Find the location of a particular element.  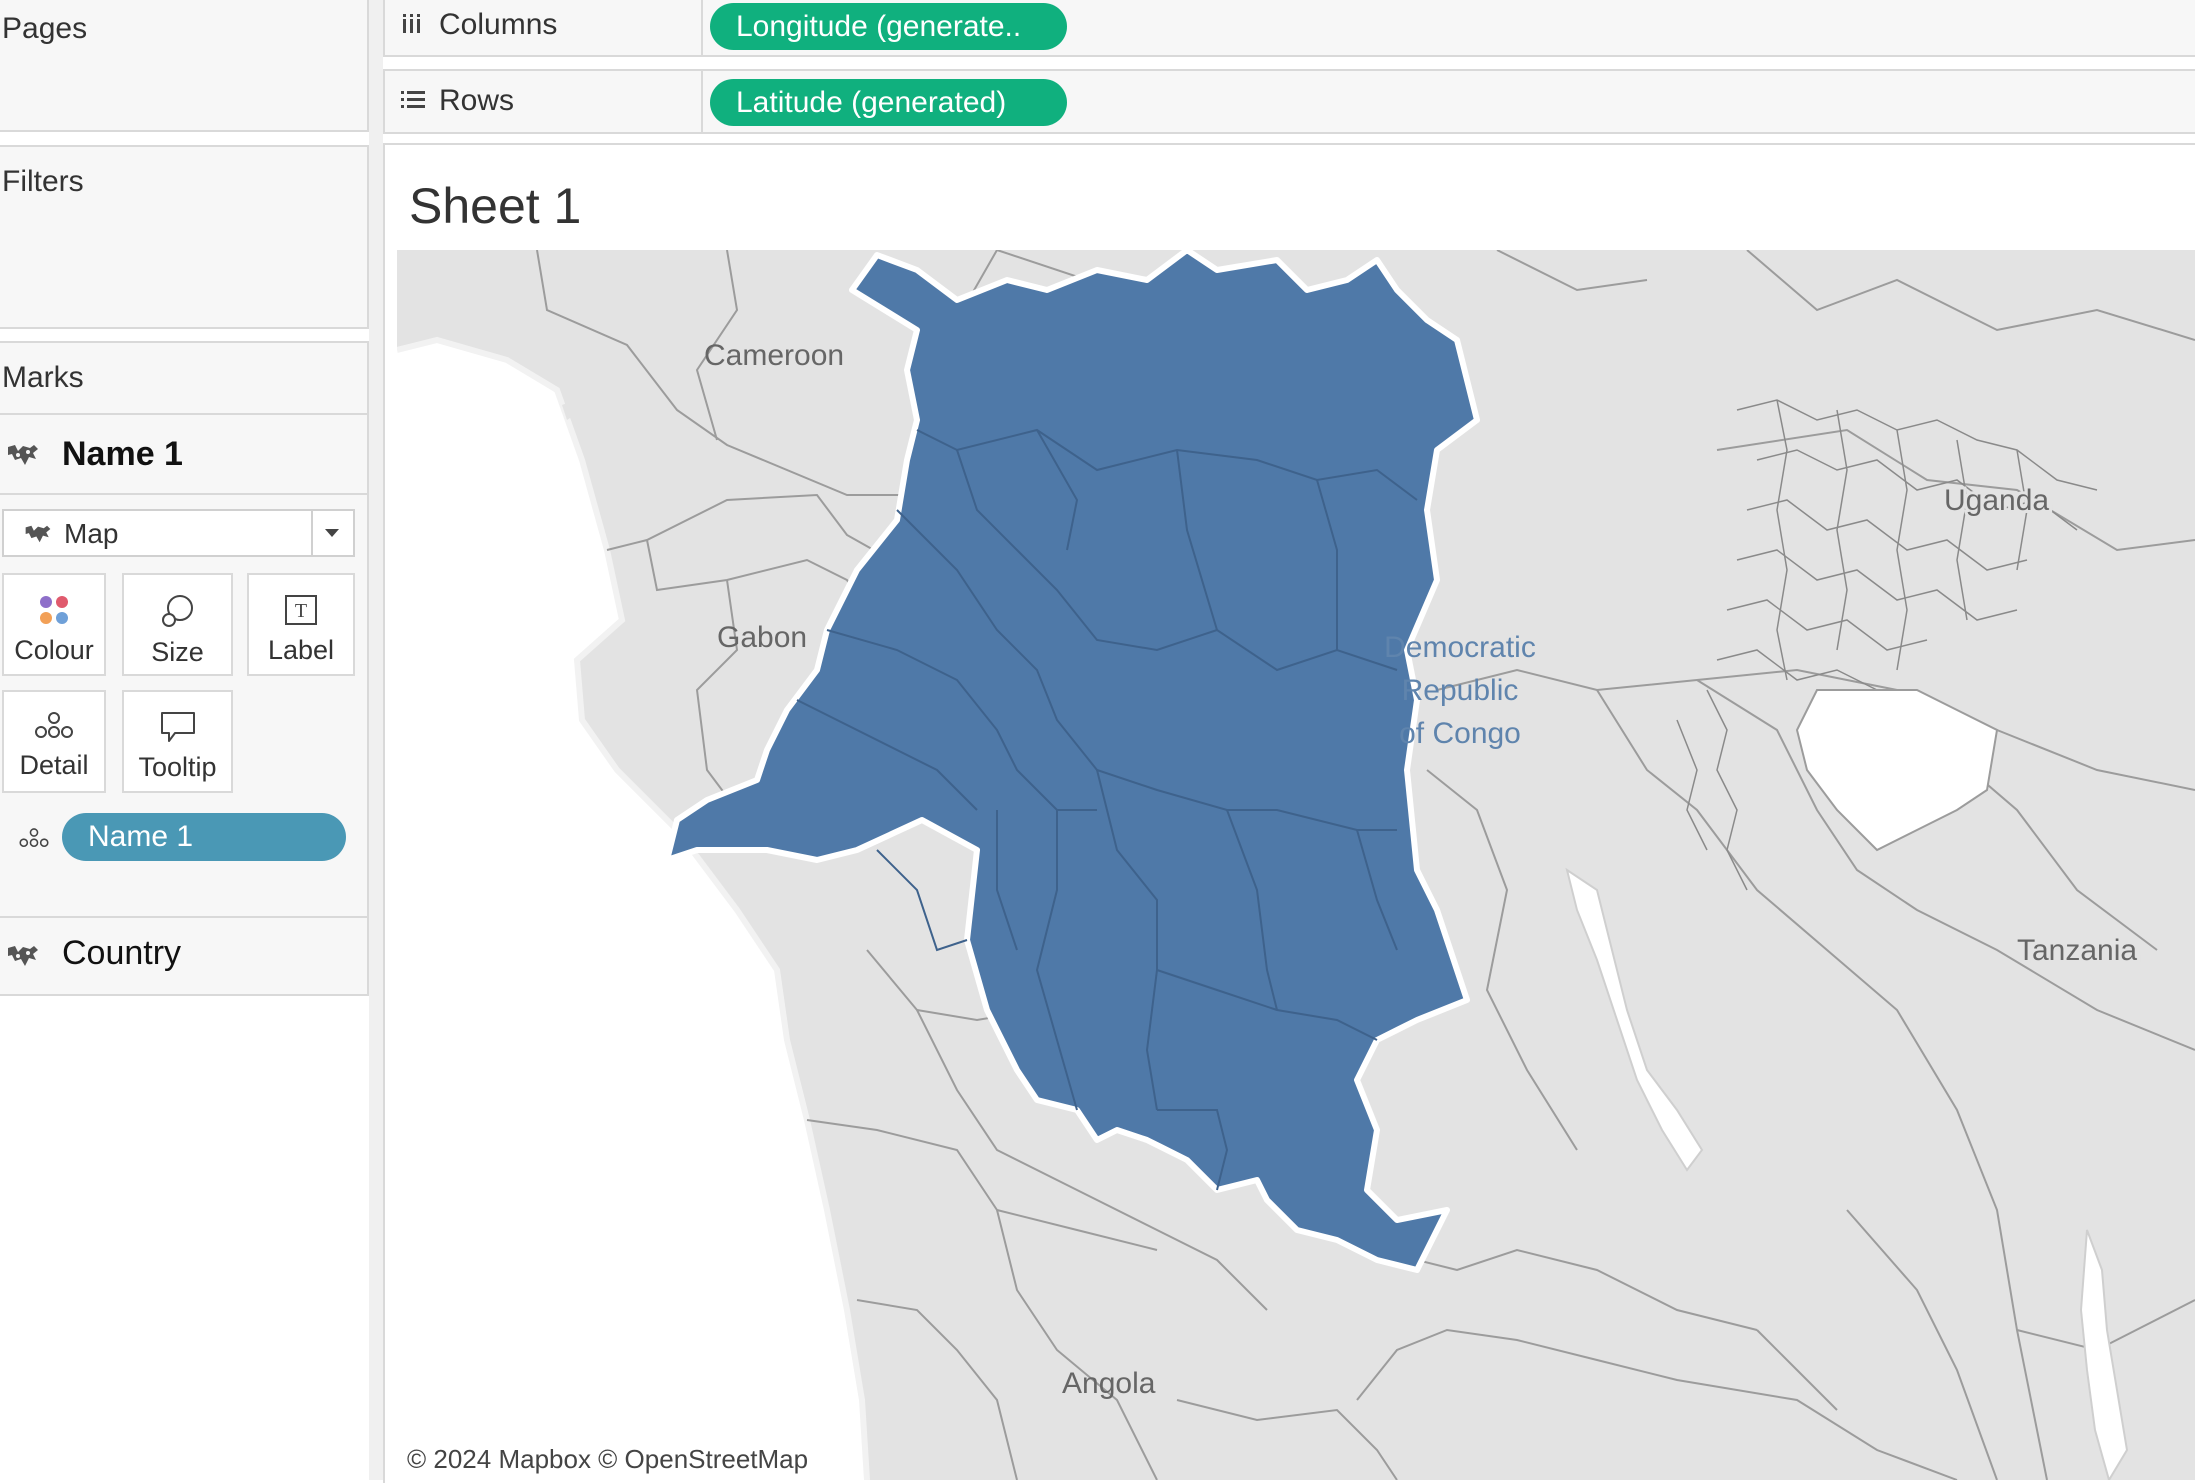

colour-card: Colour is located at coordinates (54, 624).